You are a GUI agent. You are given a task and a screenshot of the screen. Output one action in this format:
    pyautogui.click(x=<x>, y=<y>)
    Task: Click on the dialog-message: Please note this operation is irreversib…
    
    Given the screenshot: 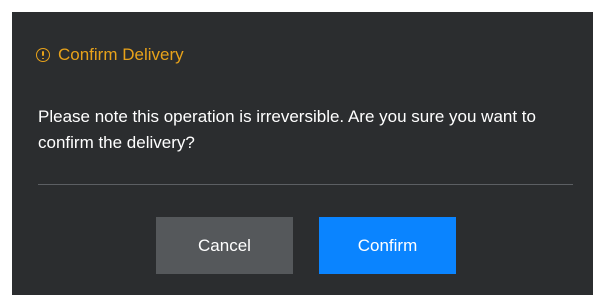 What is the action you would take?
    pyautogui.click(x=287, y=129)
    